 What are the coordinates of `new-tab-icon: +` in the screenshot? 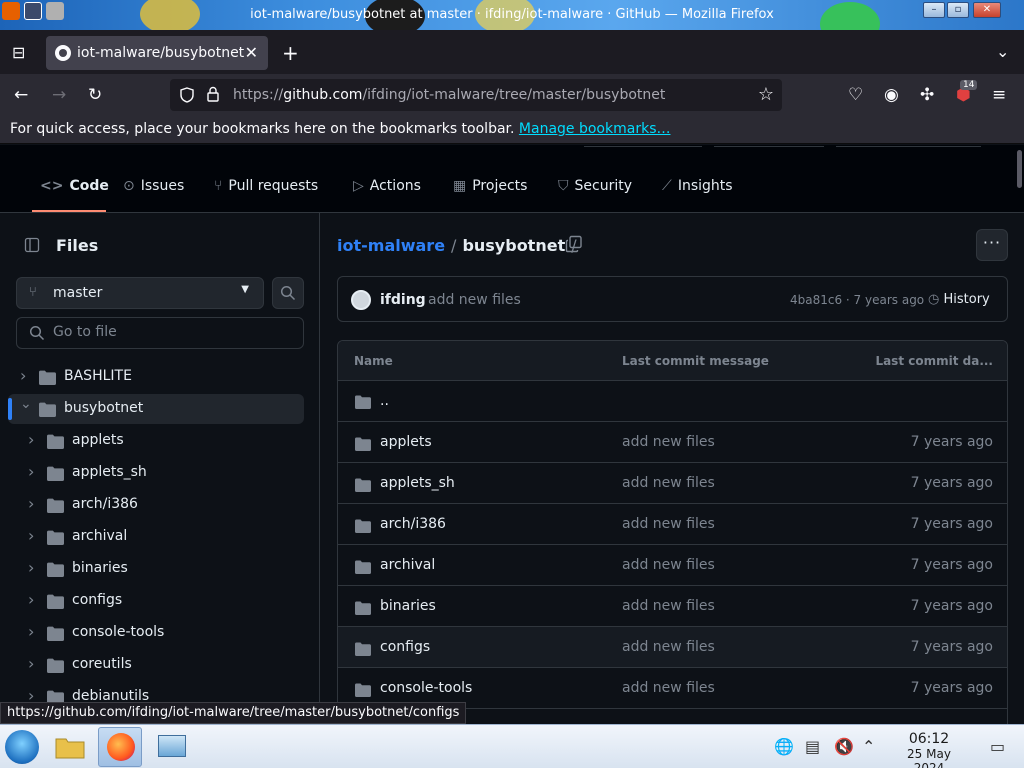 It's located at (290, 53).